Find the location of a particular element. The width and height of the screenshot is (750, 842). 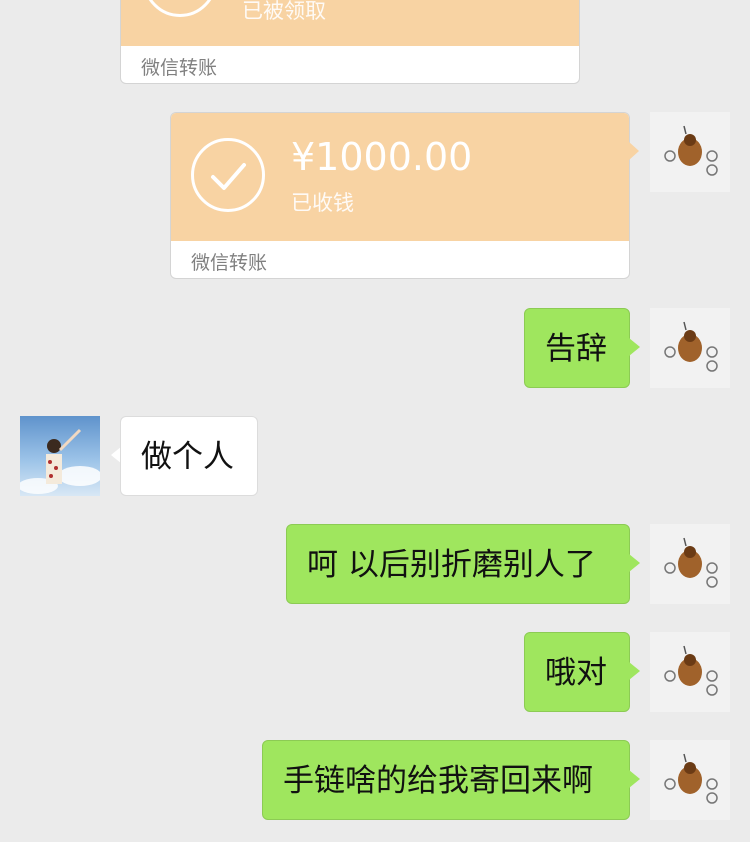

transfer-status: 已被领取 is located at coordinates (284, 11).